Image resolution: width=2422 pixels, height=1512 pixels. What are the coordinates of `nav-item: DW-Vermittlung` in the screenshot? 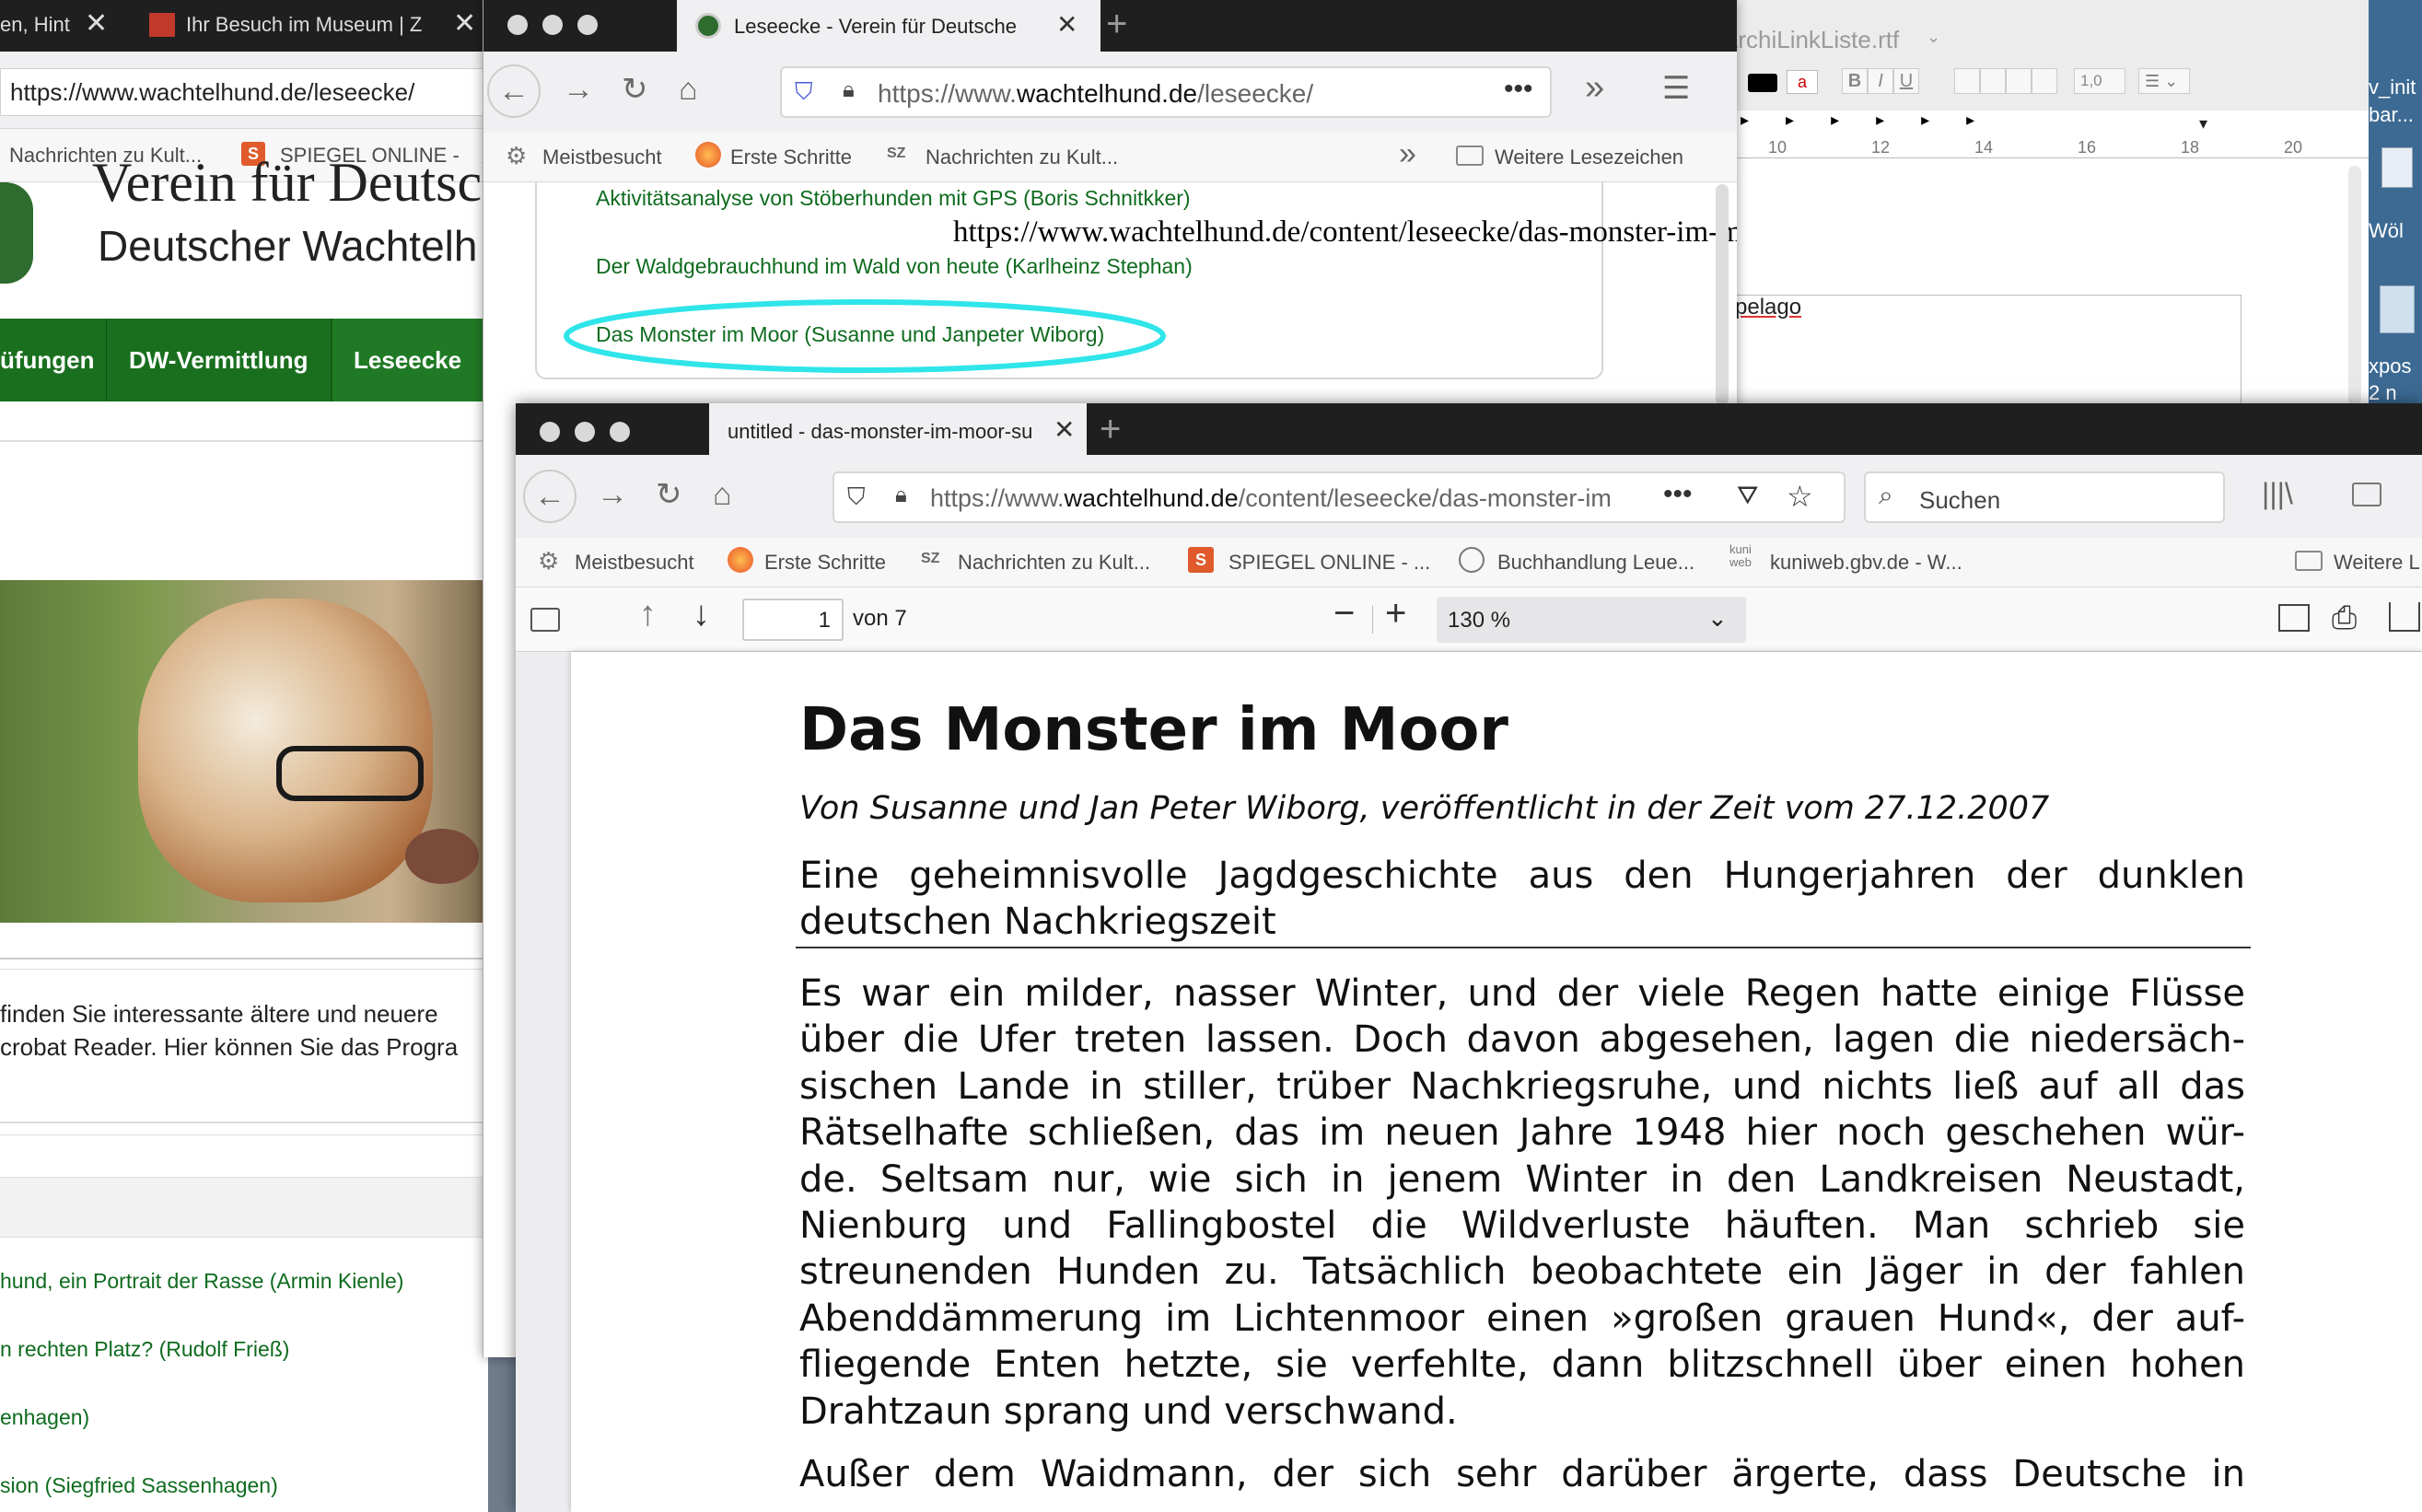 It's located at (221, 360).